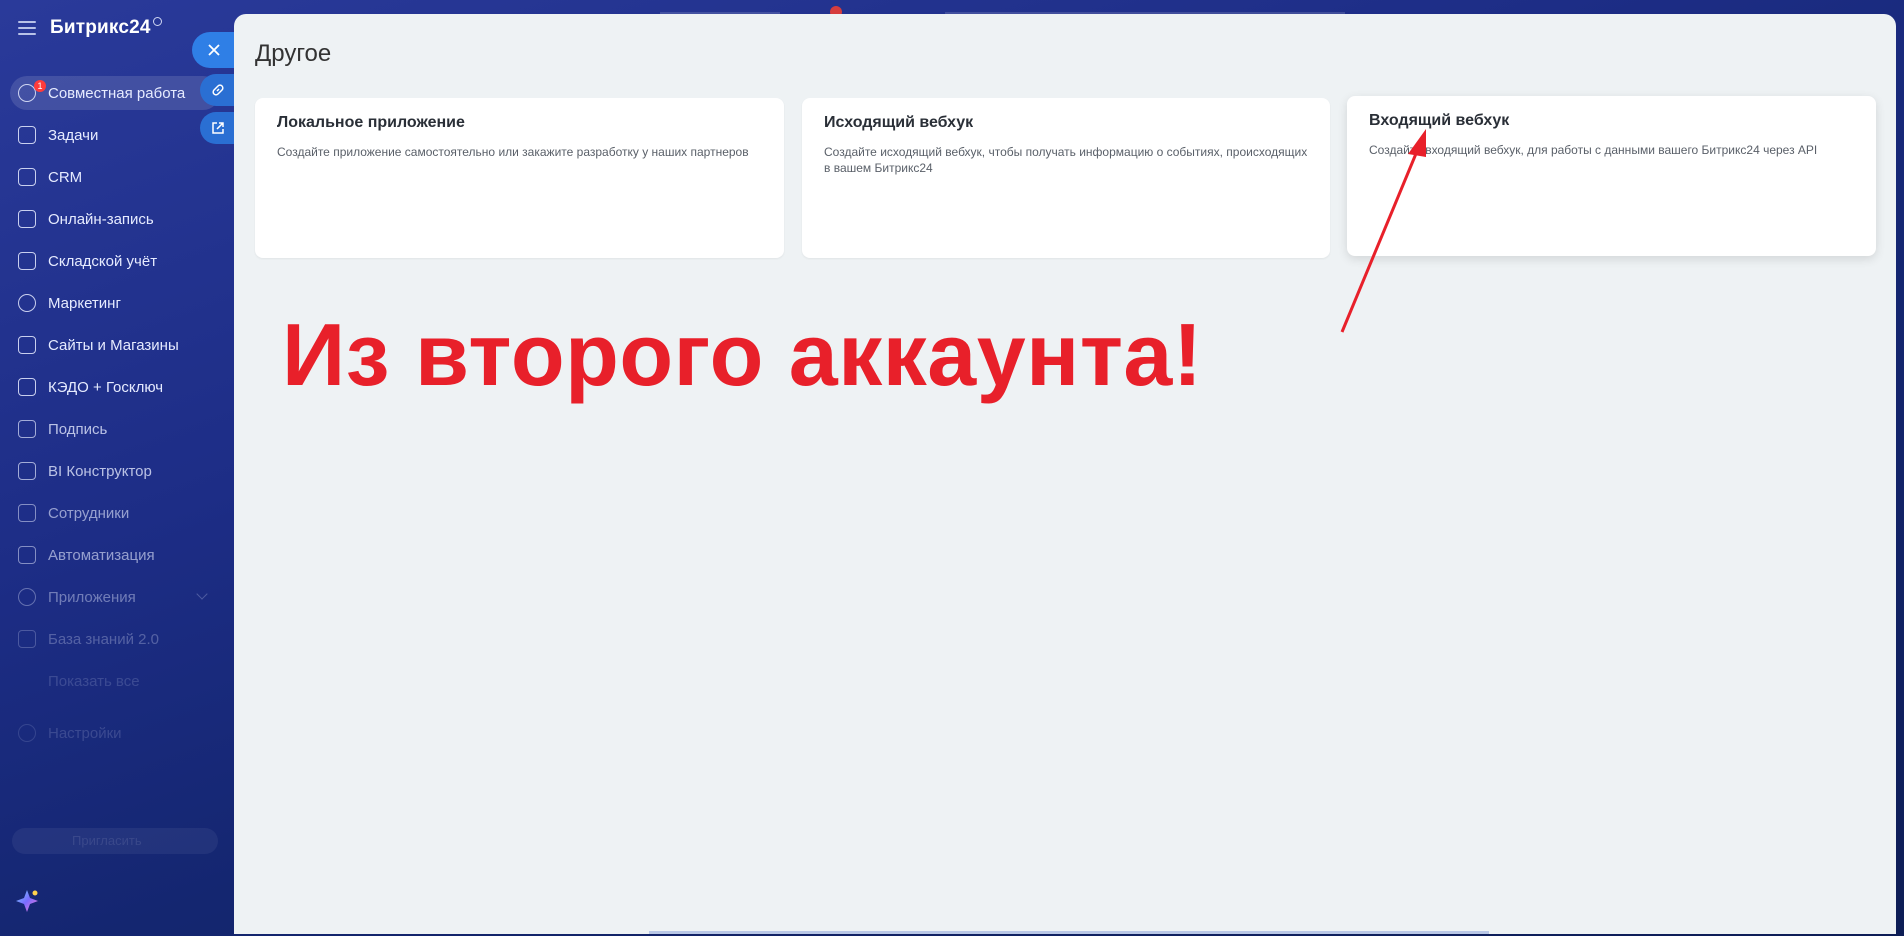 The image size is (1904, 936). I want to click on external-link-icon, so click(218, 128).